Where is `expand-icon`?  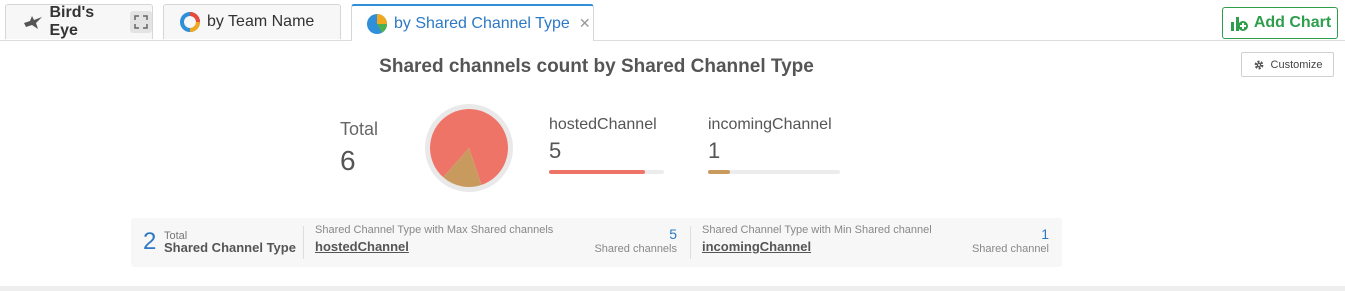
expand-icon is located at coordinates (140, 22).